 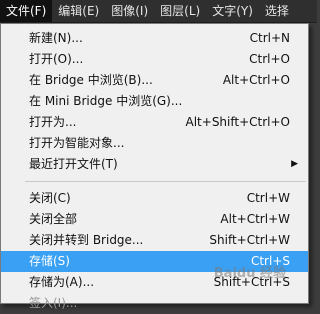 What do you see at coordinates (249, 240) in the screenshot?
I see `menu-item-shortcut: Shift+Ctrl+W` at bounding box center [249, 240].